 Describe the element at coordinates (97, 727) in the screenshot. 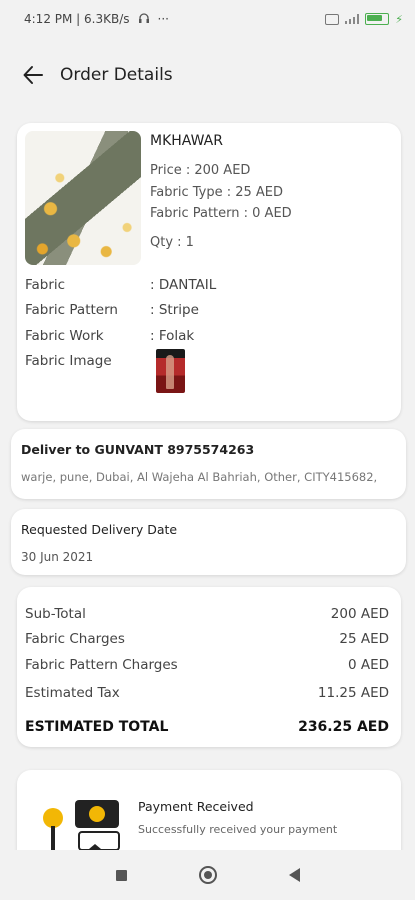

I see `estimated-total-label: ESTIMATED TOTAL` at that location.